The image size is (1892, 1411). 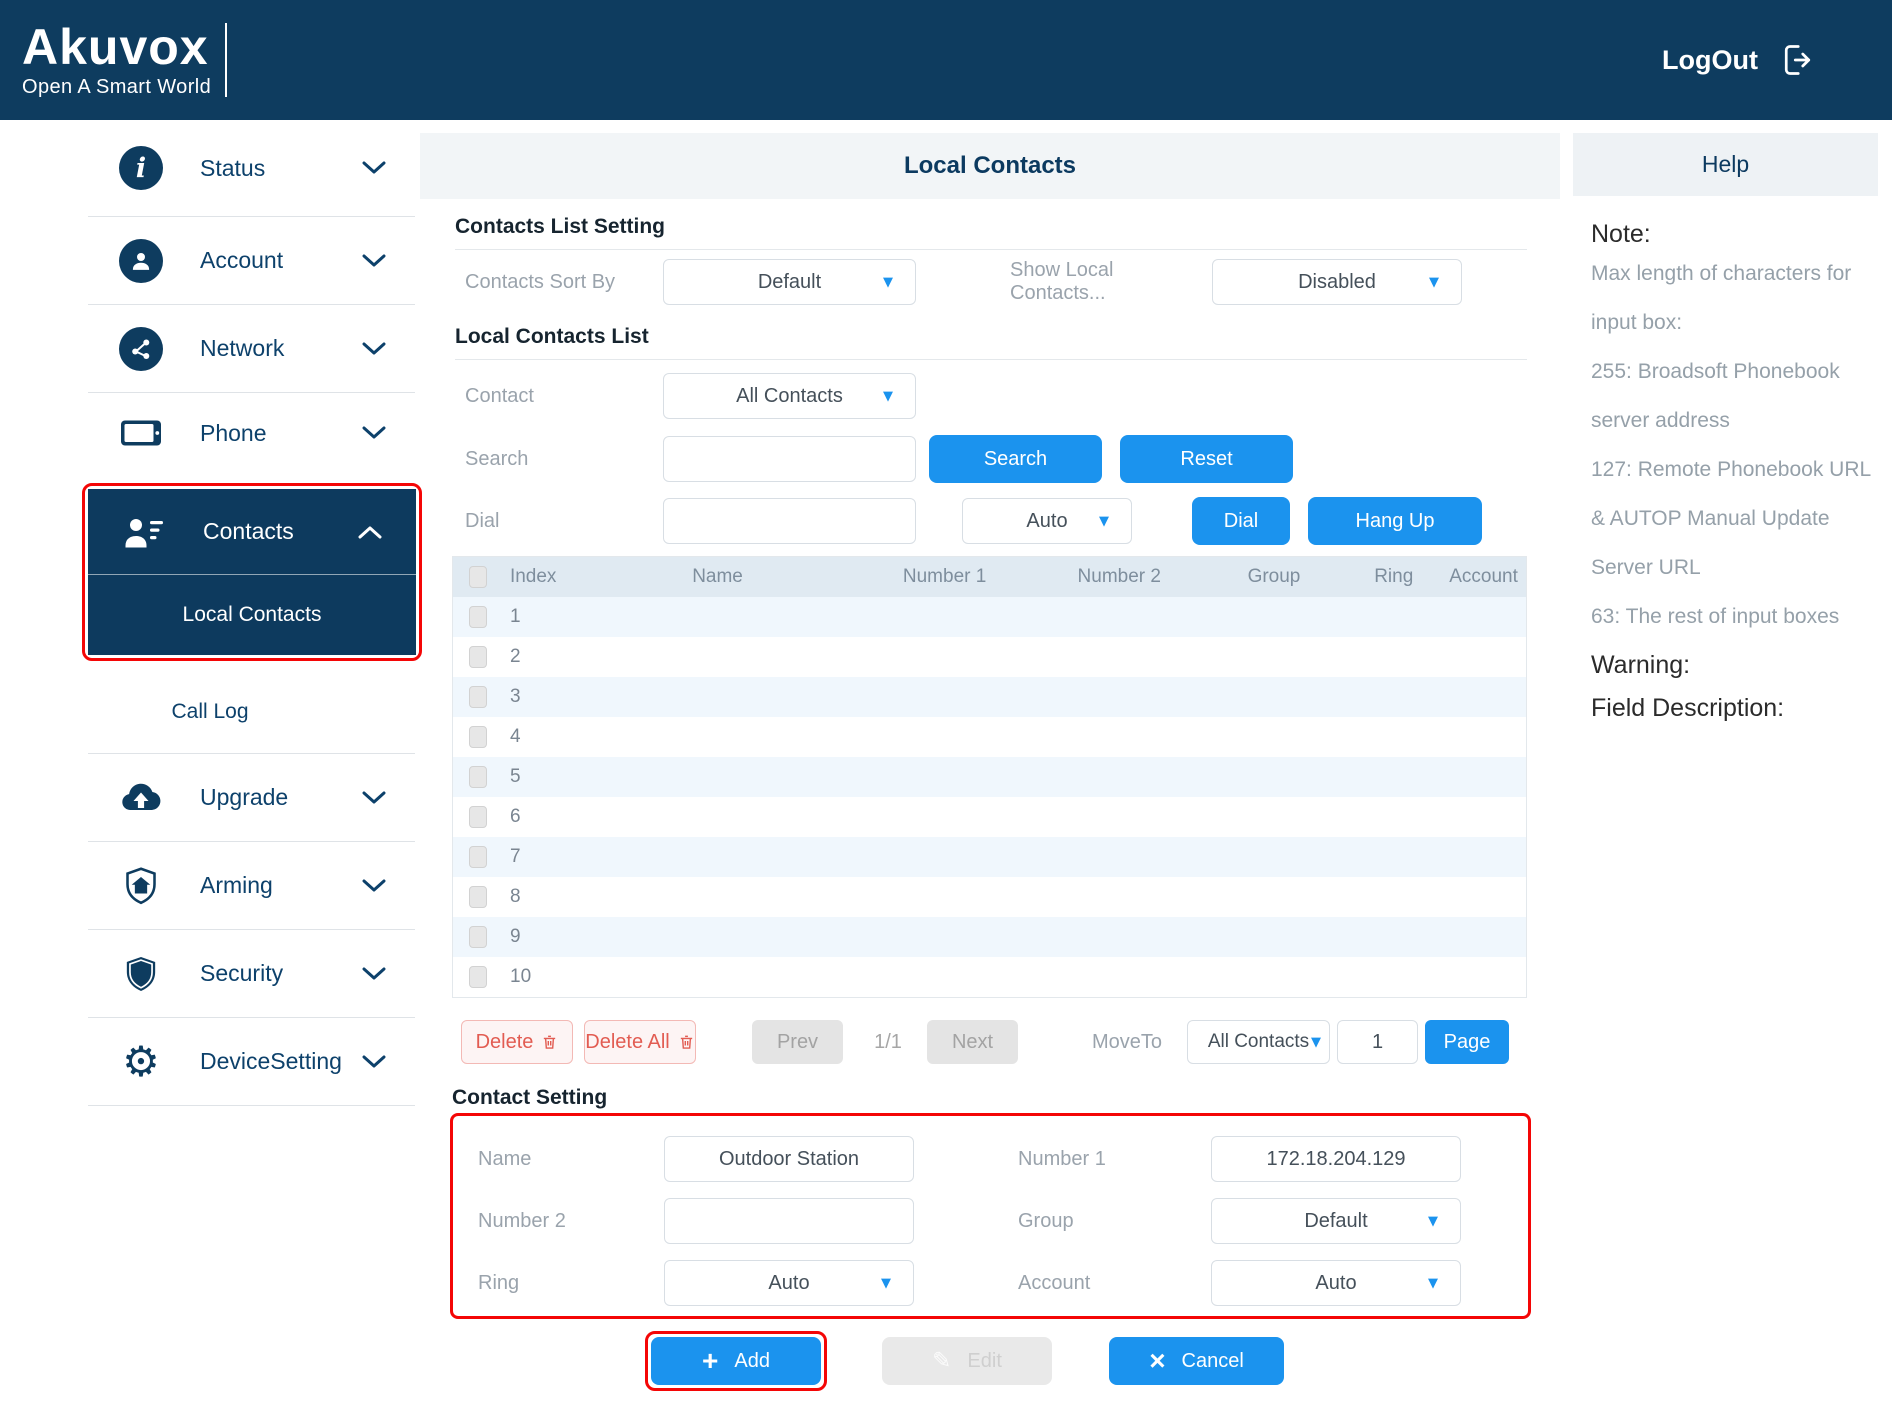 I want to click on delete-all-button: Delete All, so click(x=640, y=1042).